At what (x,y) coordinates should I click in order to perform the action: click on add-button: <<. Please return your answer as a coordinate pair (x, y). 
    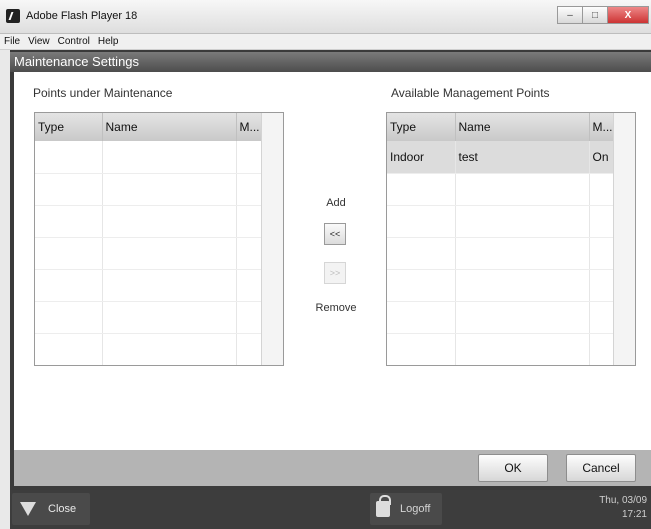
    Looking at the image, I should click on (335, 234).